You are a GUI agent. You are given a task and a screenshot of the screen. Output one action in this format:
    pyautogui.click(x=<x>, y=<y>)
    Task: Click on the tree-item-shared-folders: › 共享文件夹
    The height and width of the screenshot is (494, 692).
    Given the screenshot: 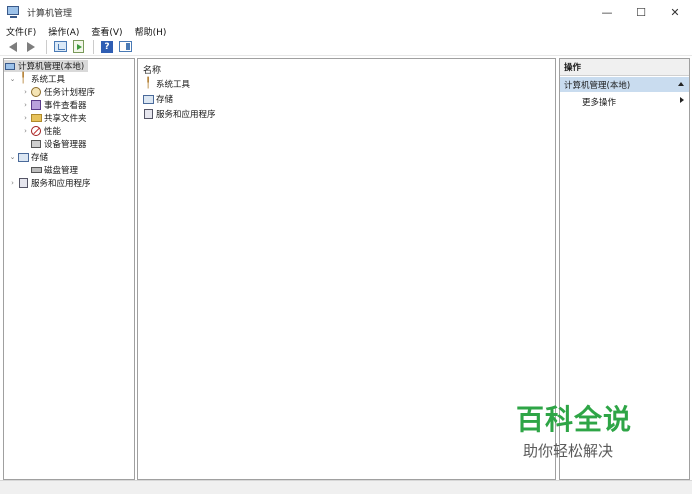 What is the action you would take?
    pyautogui.click(x=54, y=118)
    